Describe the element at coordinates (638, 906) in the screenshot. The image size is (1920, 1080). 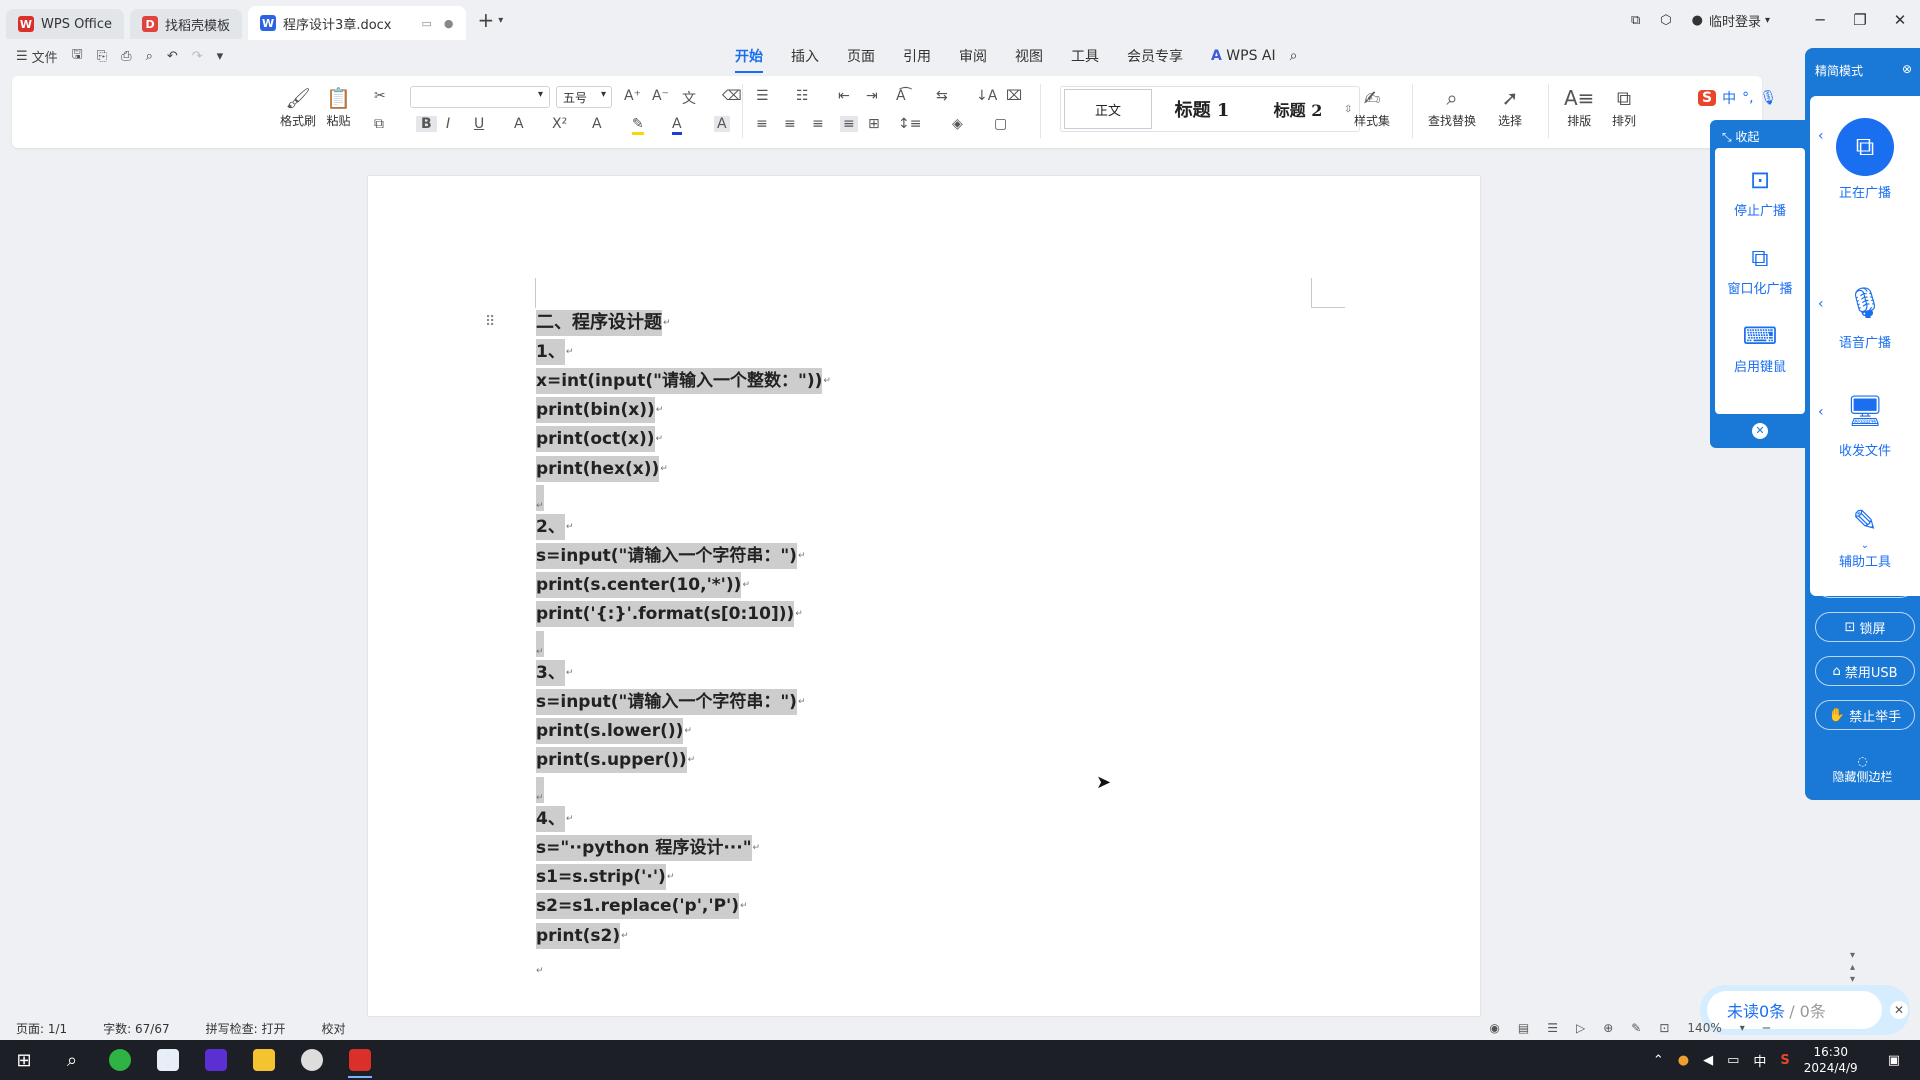
I see `code-text: s2=s1.replace('p','P')` at that location.